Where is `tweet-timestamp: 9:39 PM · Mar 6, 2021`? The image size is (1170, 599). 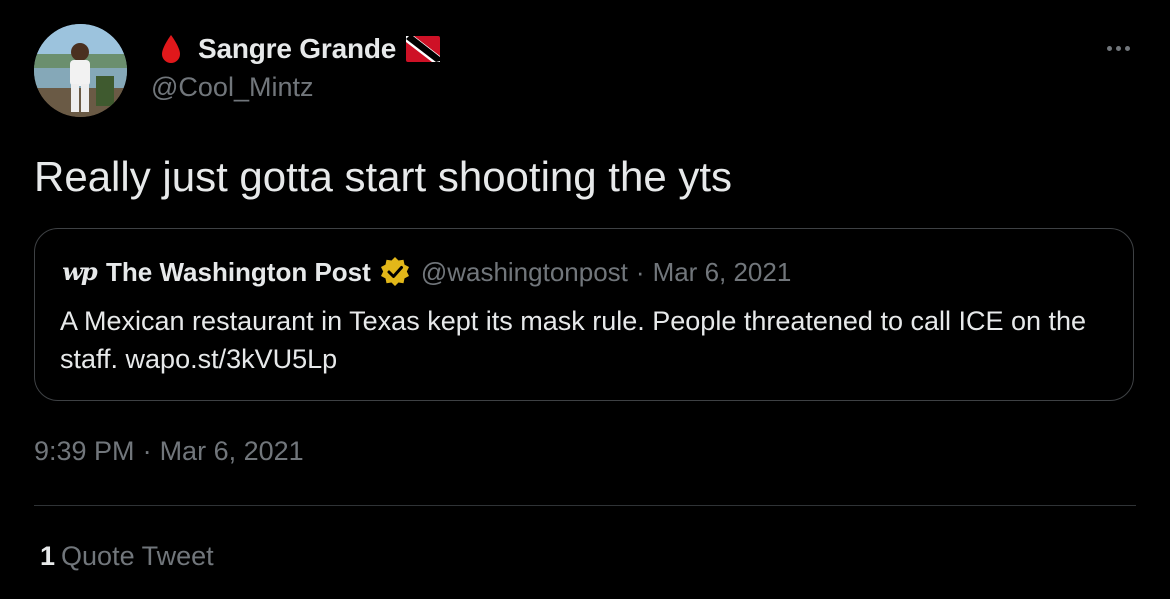
tweet-timestamp: 9:39 PM · Mar 6, 2021 is located at coordinates (169, 451).